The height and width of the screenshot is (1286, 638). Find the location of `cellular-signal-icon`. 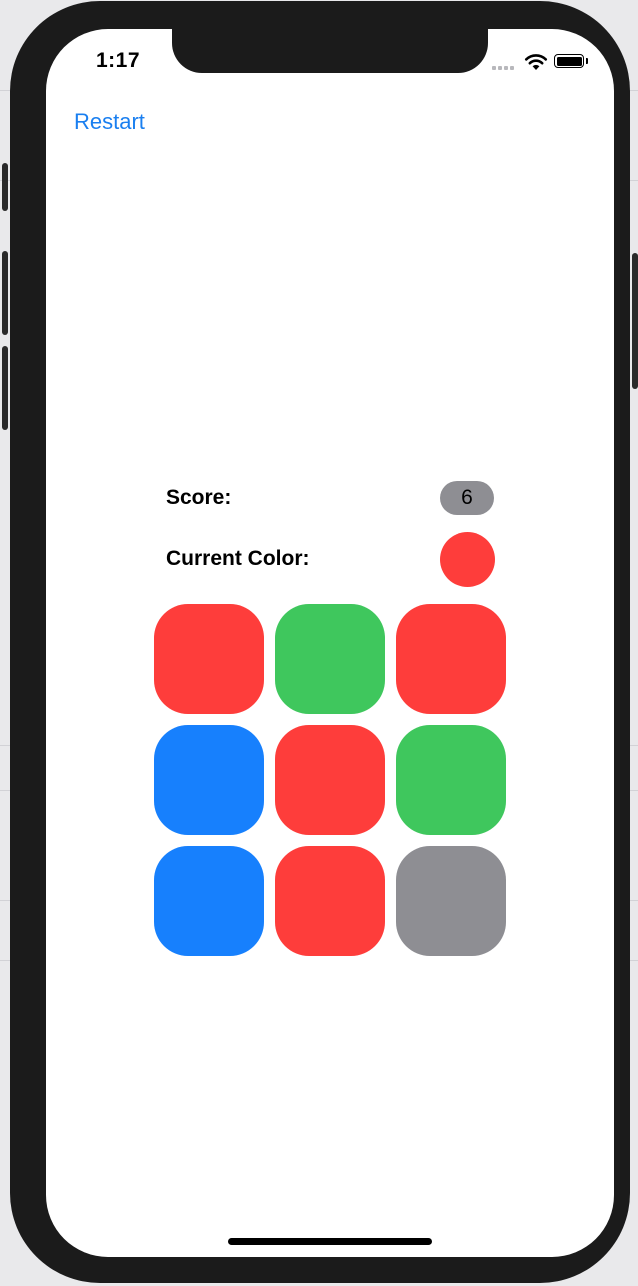

cellular-signal-icon is located at coordinates (503, 68).